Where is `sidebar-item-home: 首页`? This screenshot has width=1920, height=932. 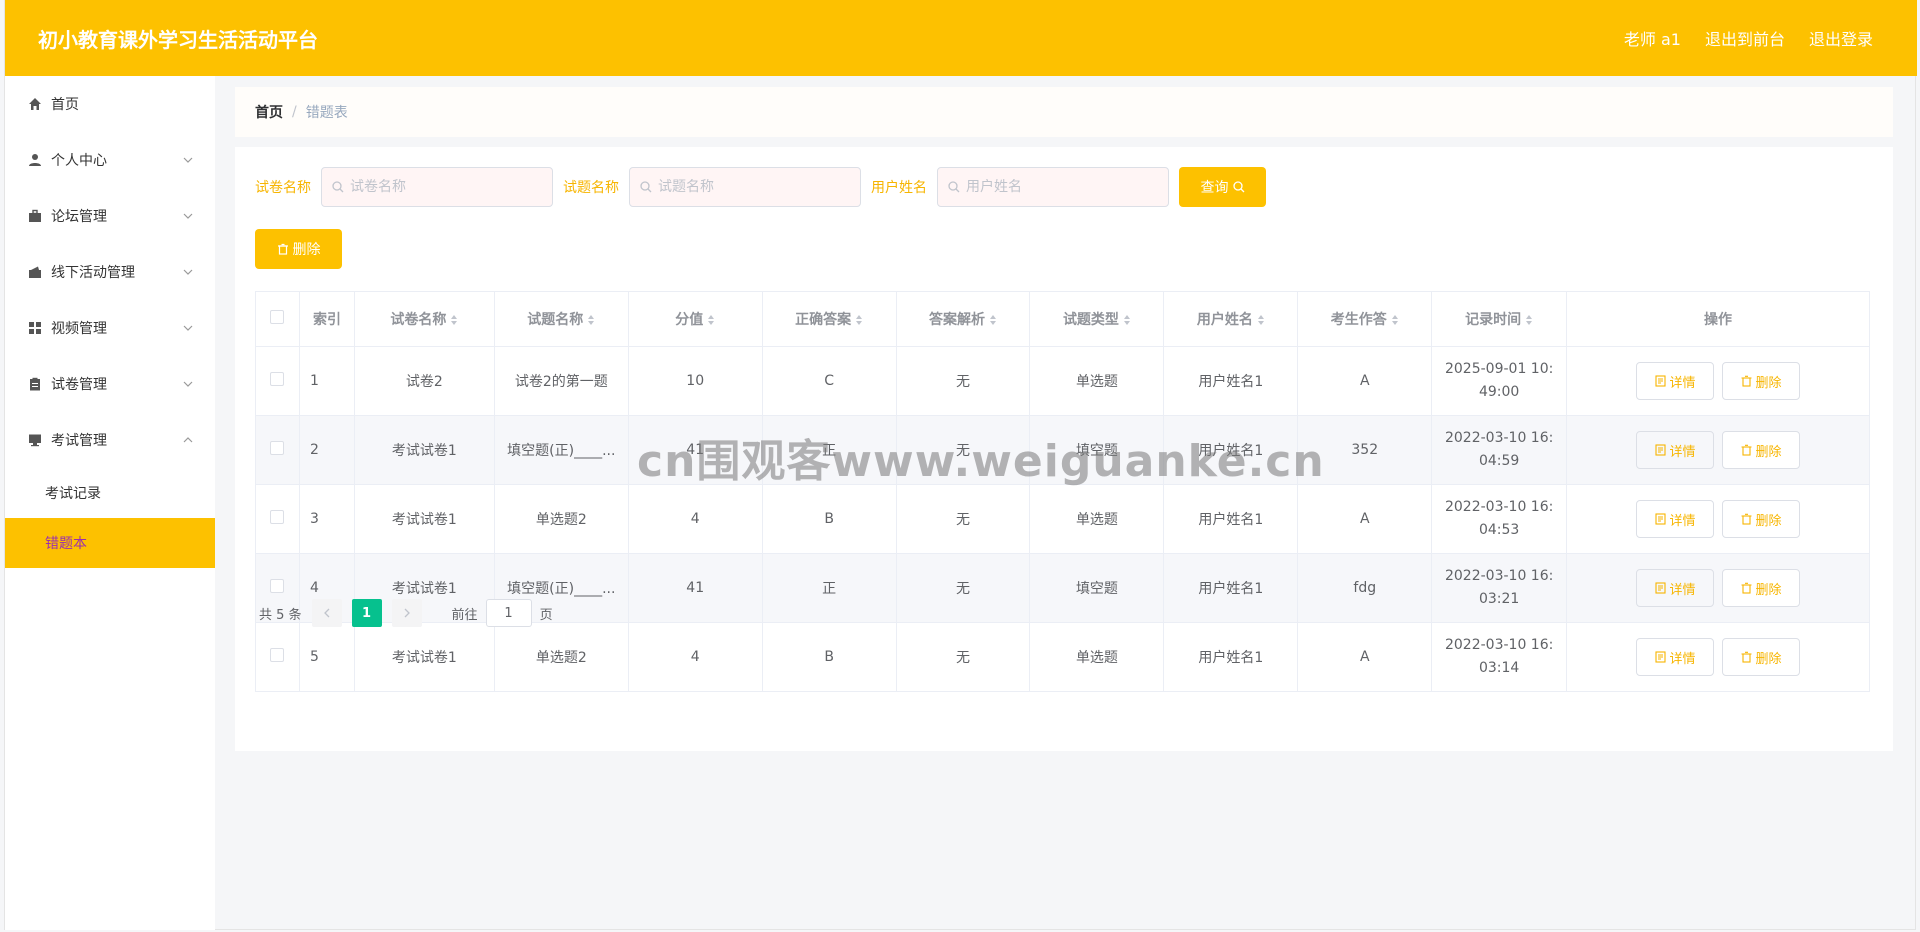 sidebar-item-home: 首页 is located at coordinates (110, 104).